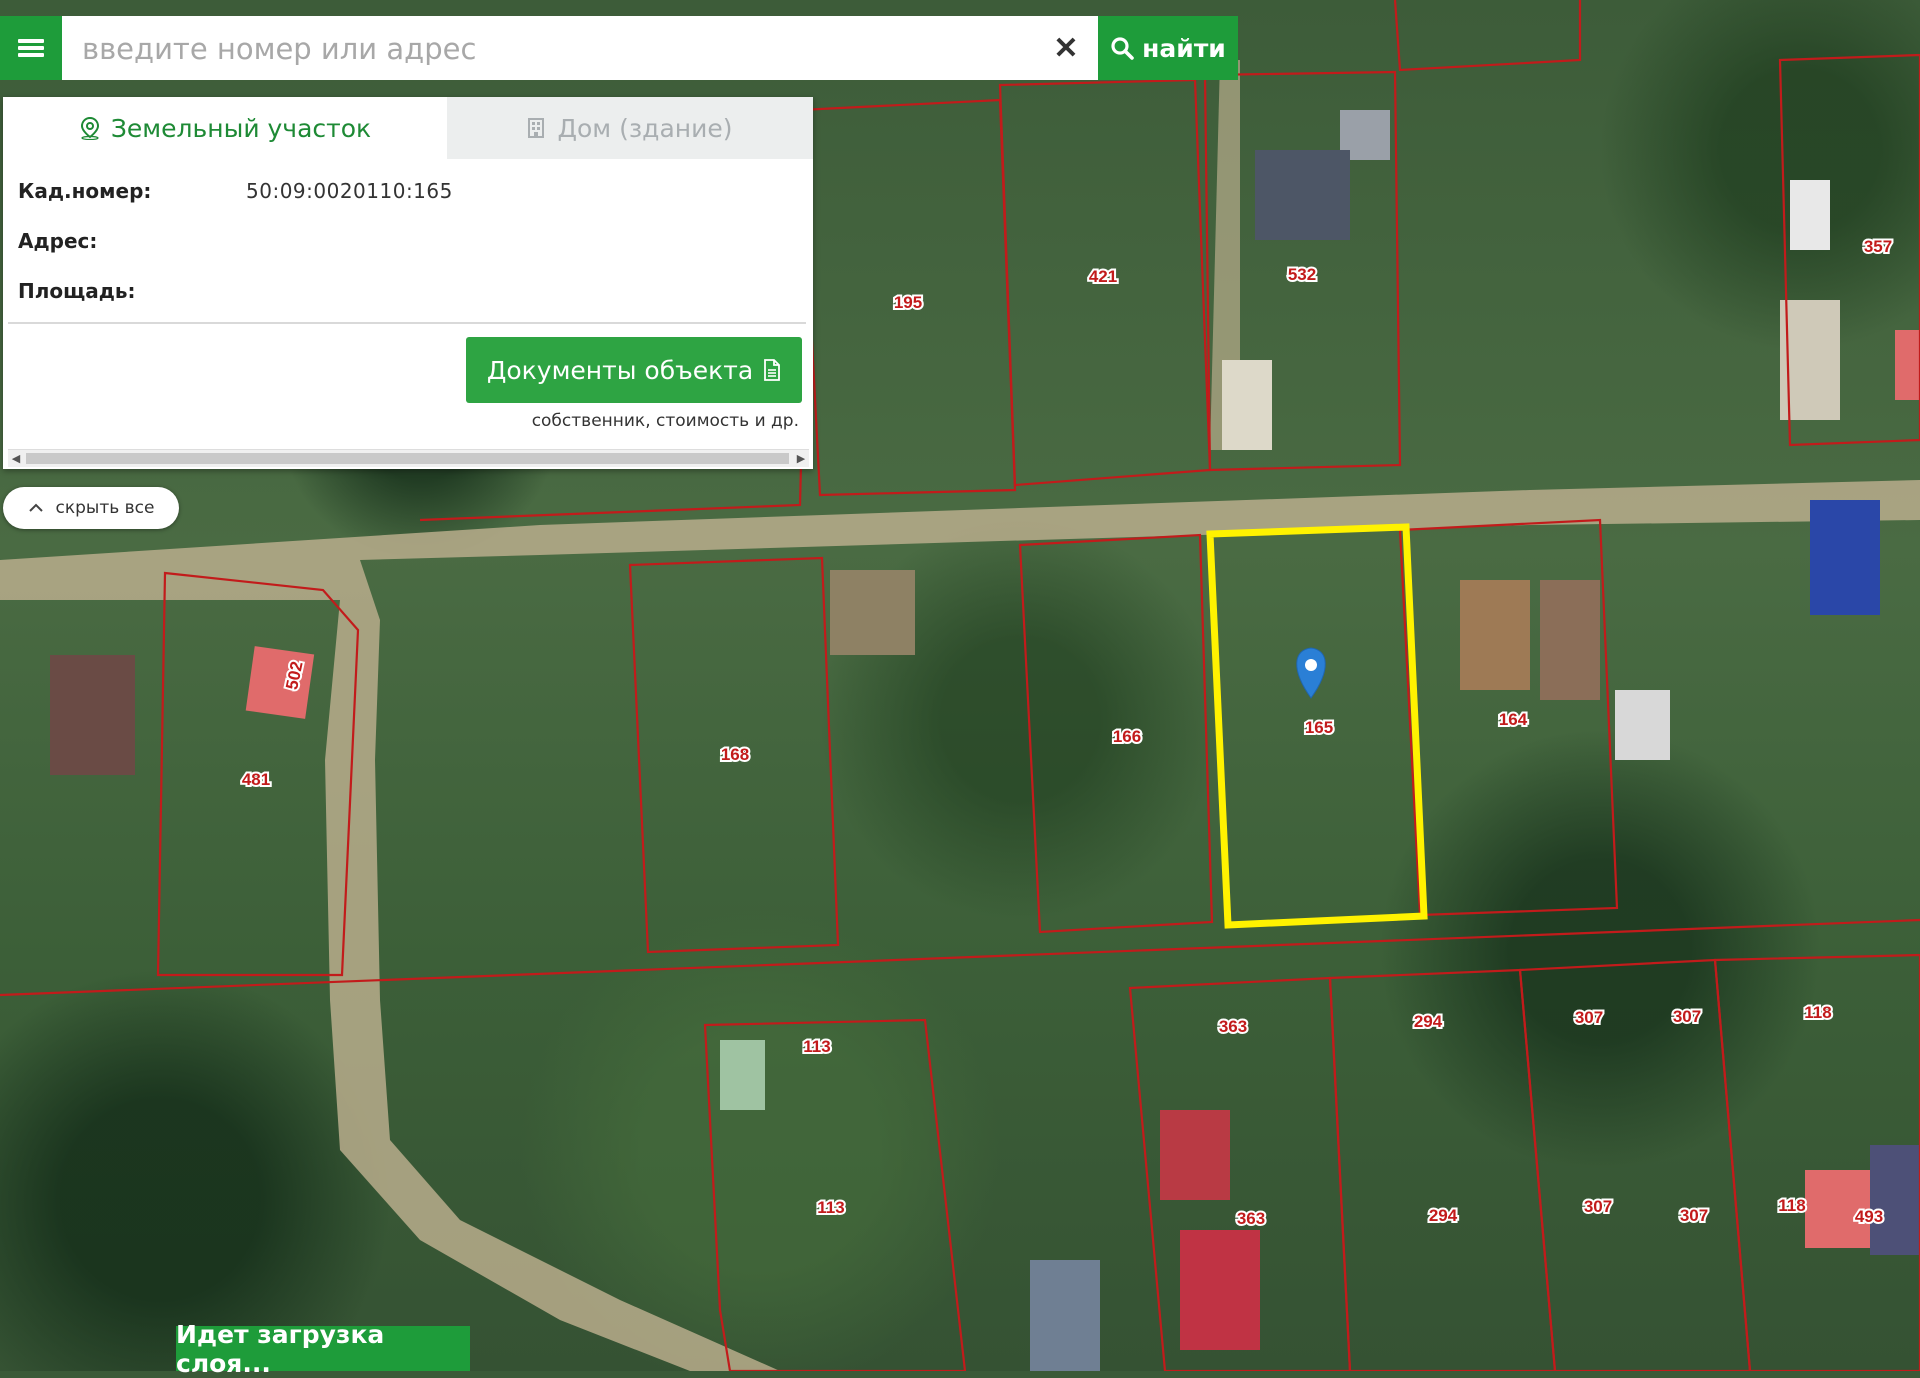  Describe the element at coordinates (1066, 48) in the screenshot. I see `close-icon: ✕` at that location.